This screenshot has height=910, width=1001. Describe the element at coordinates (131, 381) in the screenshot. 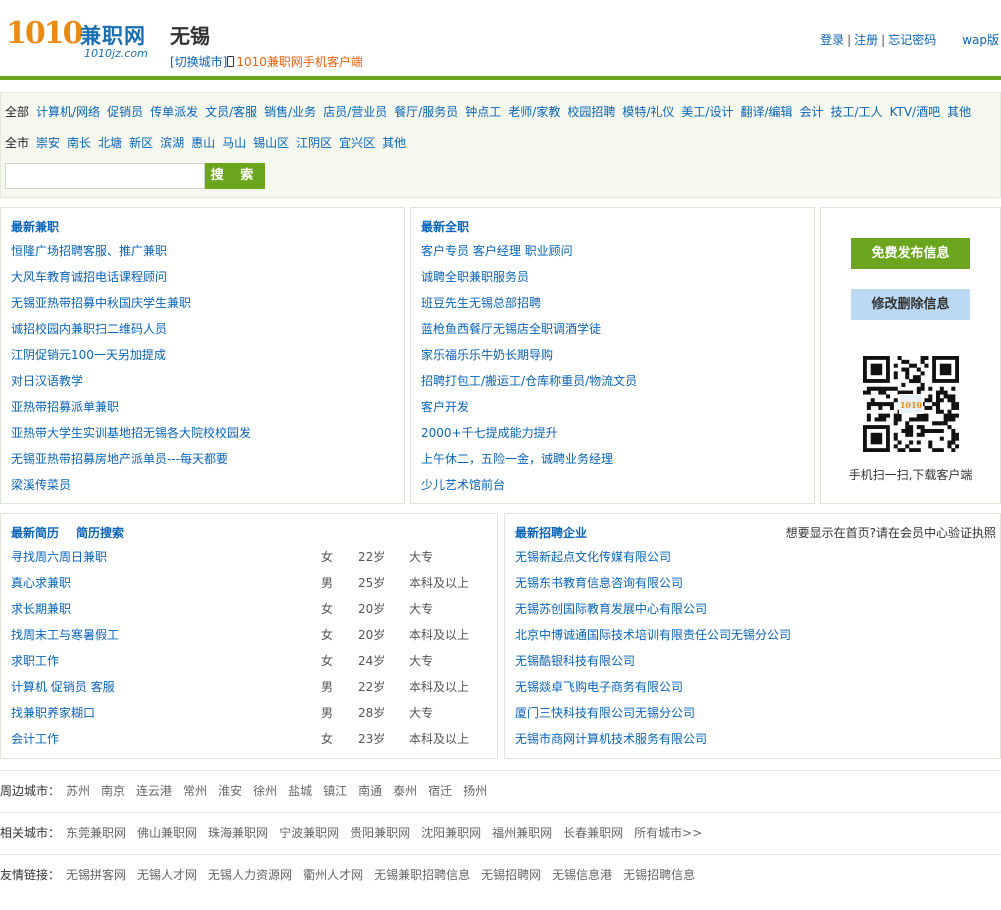

I see `part-time-job-link: 对日汉语教学` at that location.